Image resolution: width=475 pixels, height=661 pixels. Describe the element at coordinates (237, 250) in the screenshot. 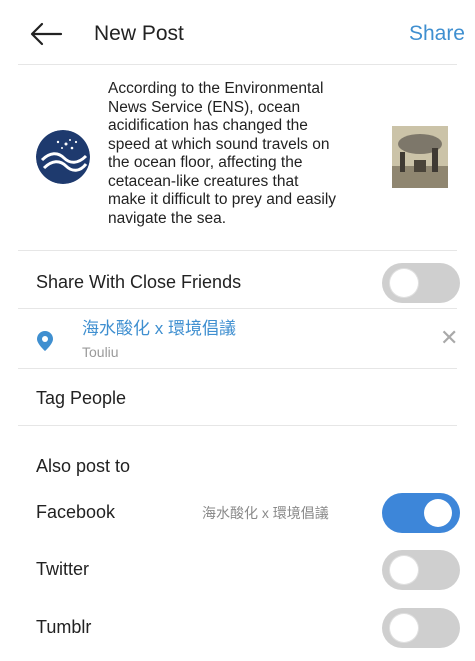

I see `post-divider` at that location.